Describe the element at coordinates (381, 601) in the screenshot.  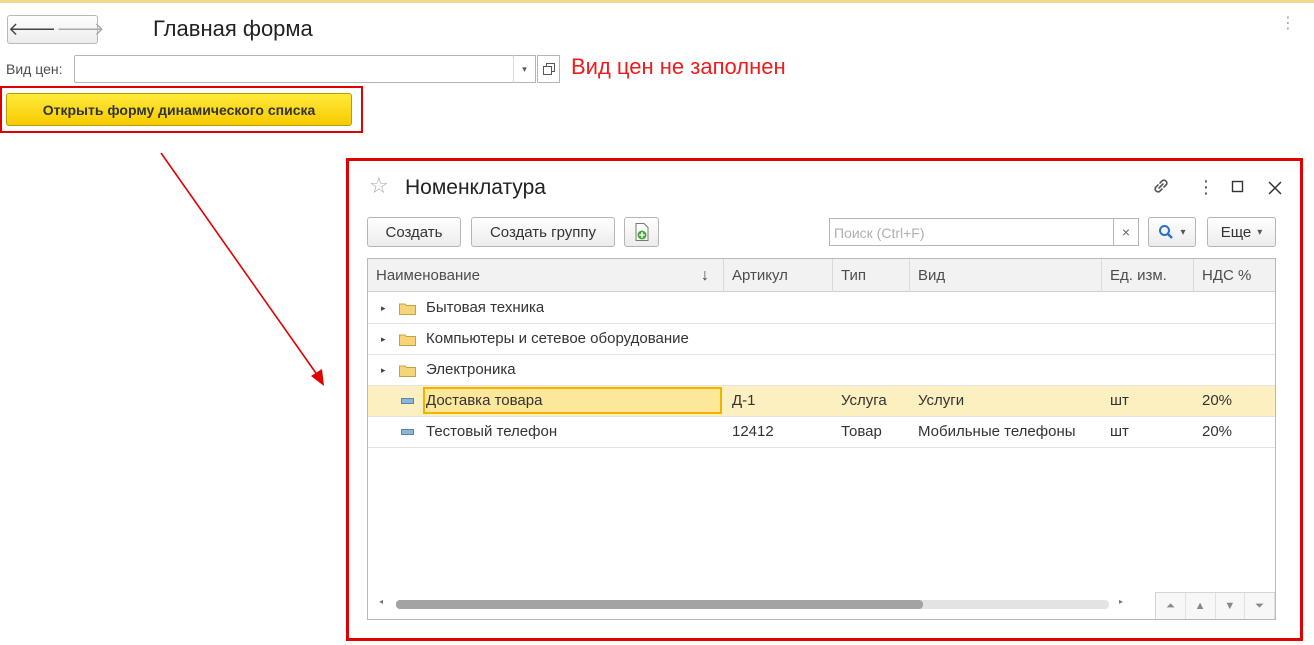
I see `scroll-left-icon: ◂` at that location.